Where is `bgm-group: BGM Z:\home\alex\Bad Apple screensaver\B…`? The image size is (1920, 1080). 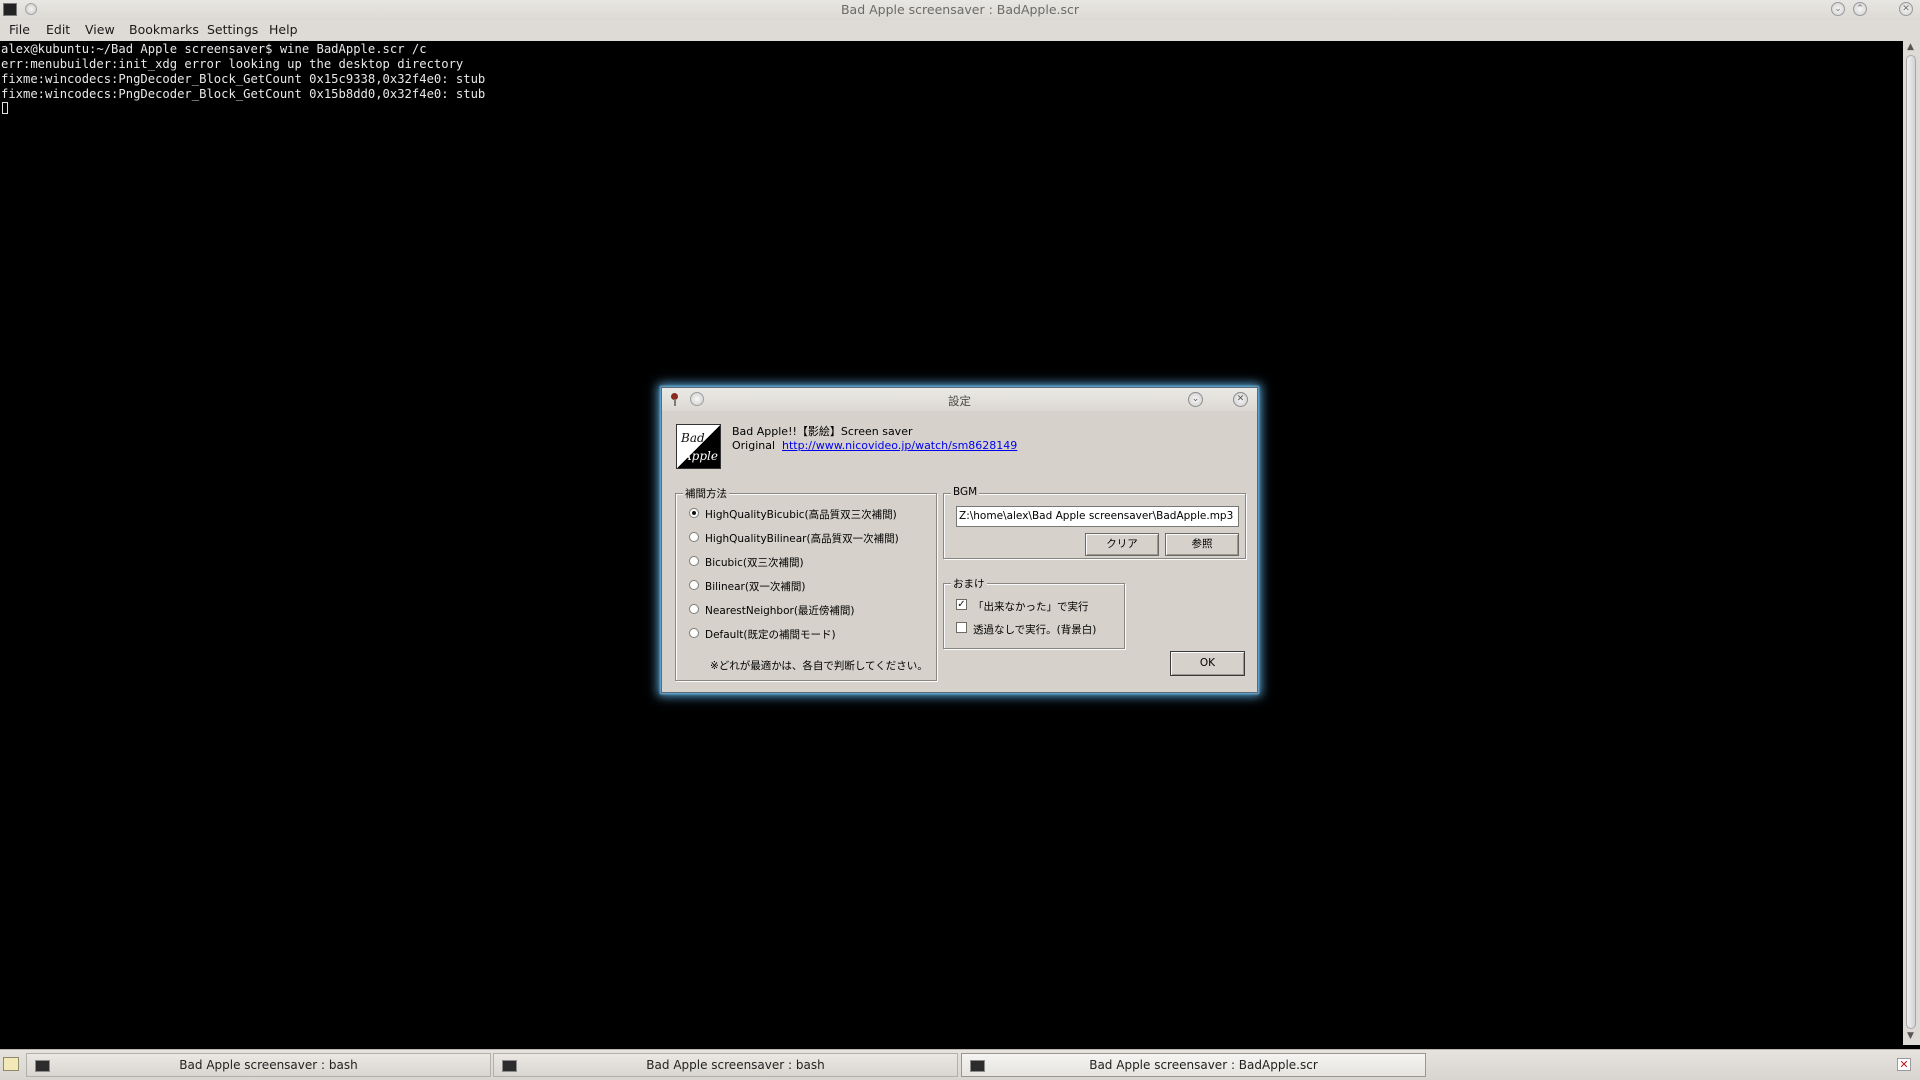
bgm-group: BGM Z:\home\alex\Bad Apple screensaver\B… is located at coordinates (1094, 522).